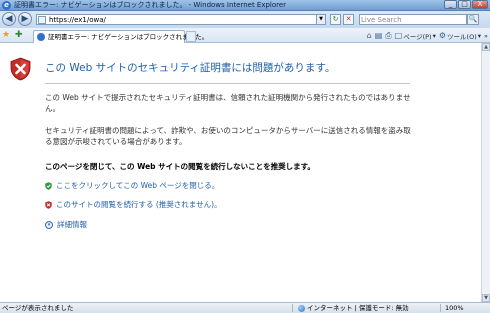  I want to click on home-button: ⌂, so click(369, 35).